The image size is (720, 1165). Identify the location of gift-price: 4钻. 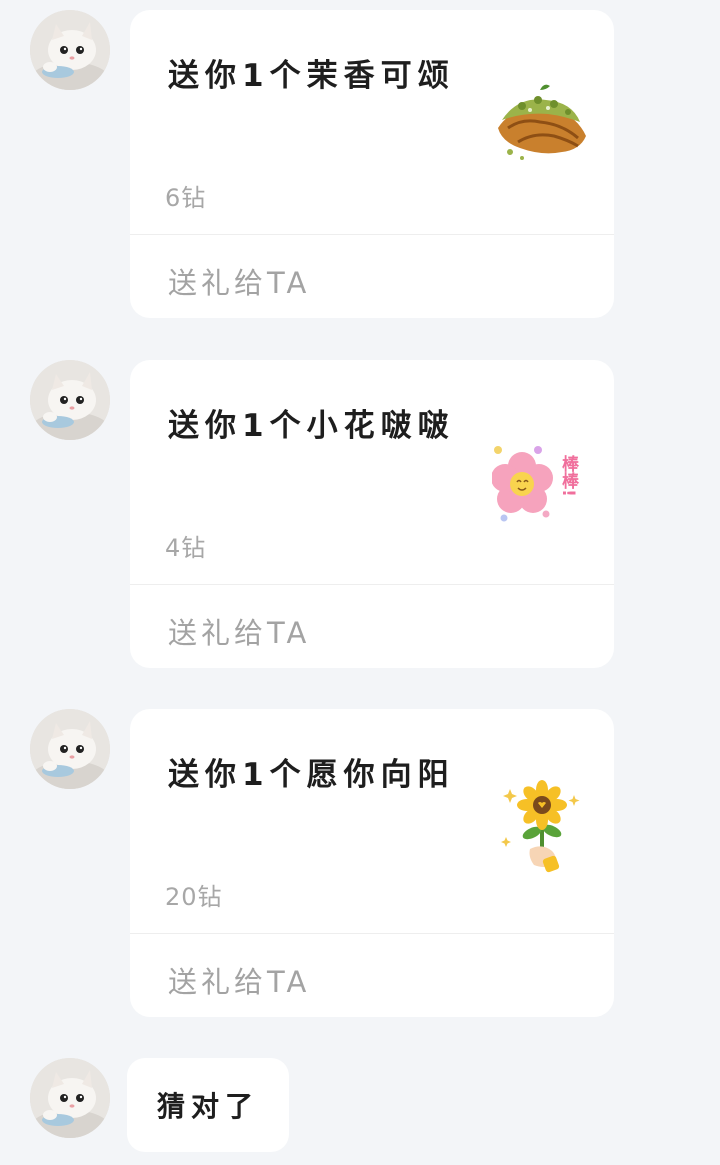
(186, 548).